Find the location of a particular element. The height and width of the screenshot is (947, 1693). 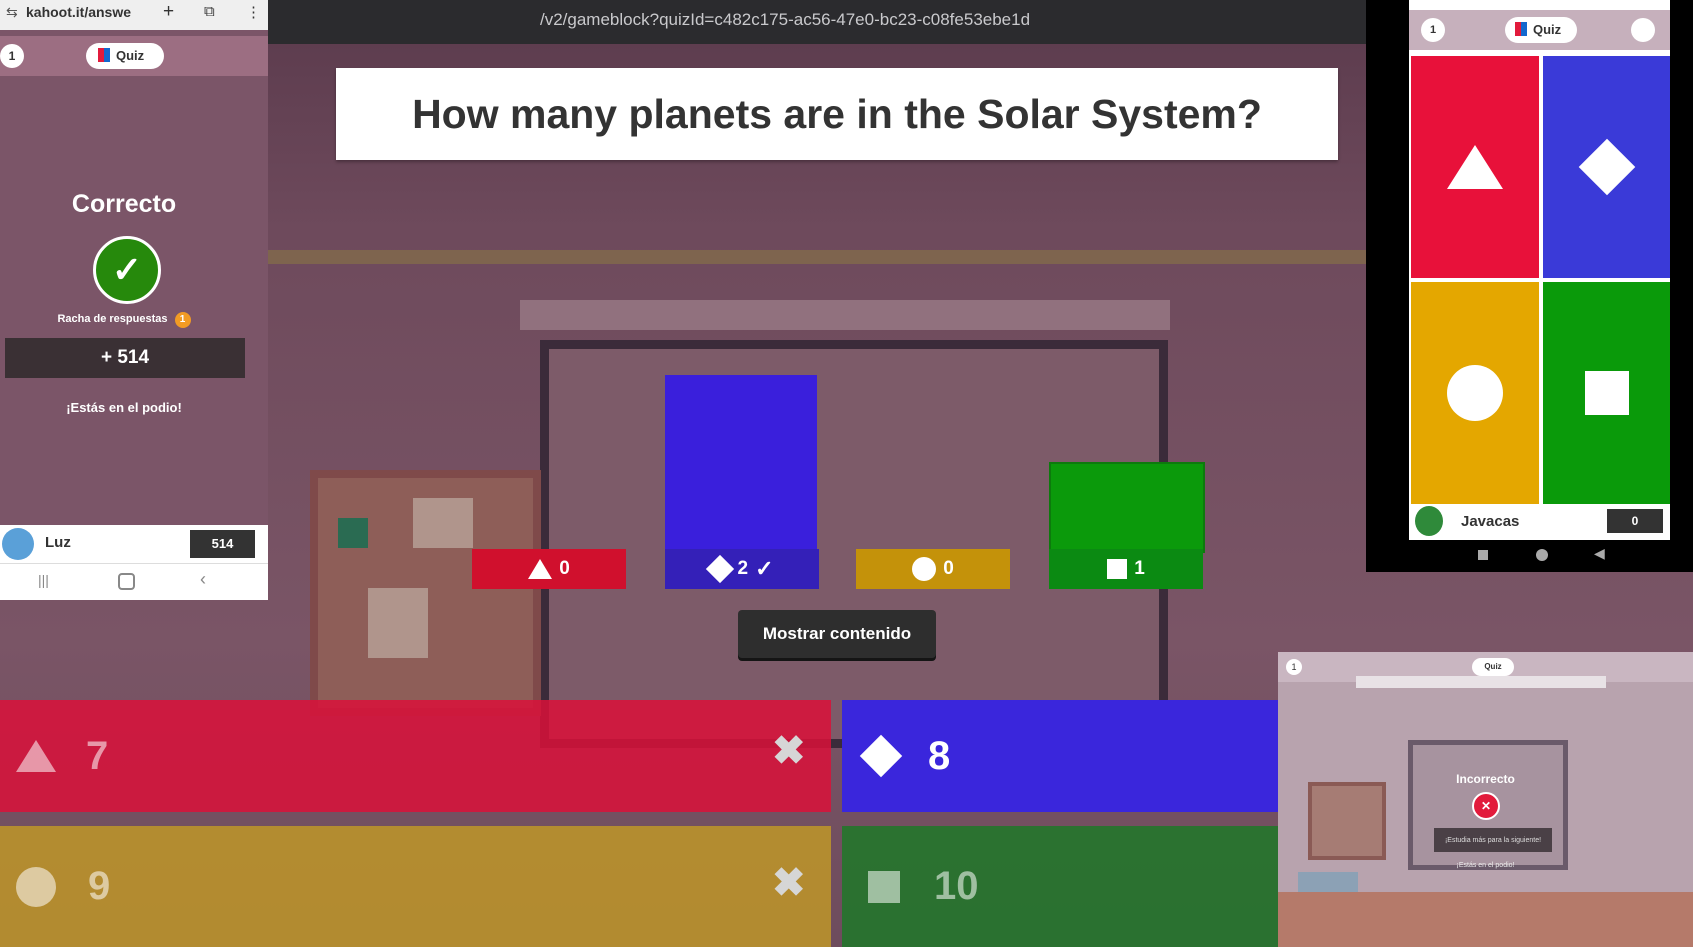

tab-count-icon: ⧉ is located at coordinates (209, 11).